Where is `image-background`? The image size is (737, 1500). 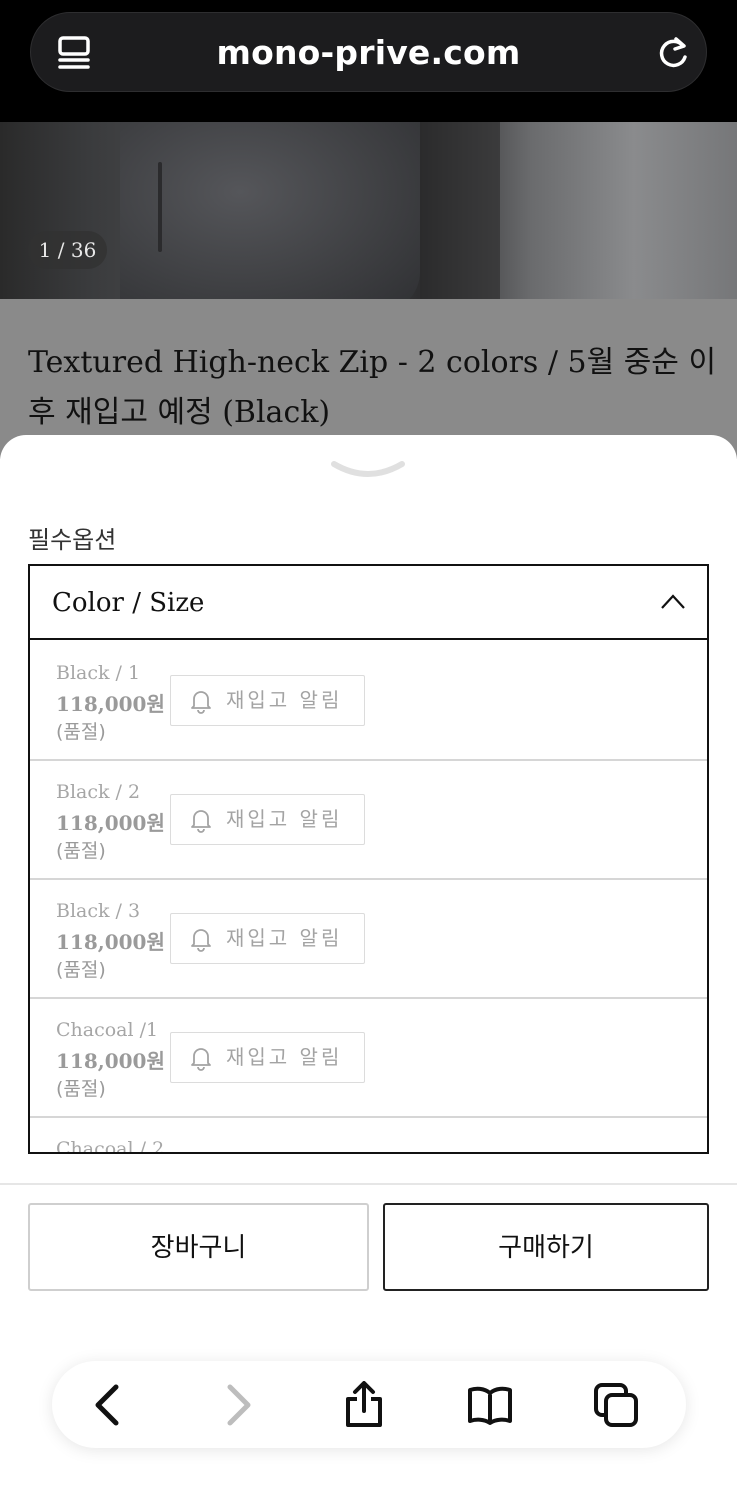
image-background is located at coordinates (460, 210).